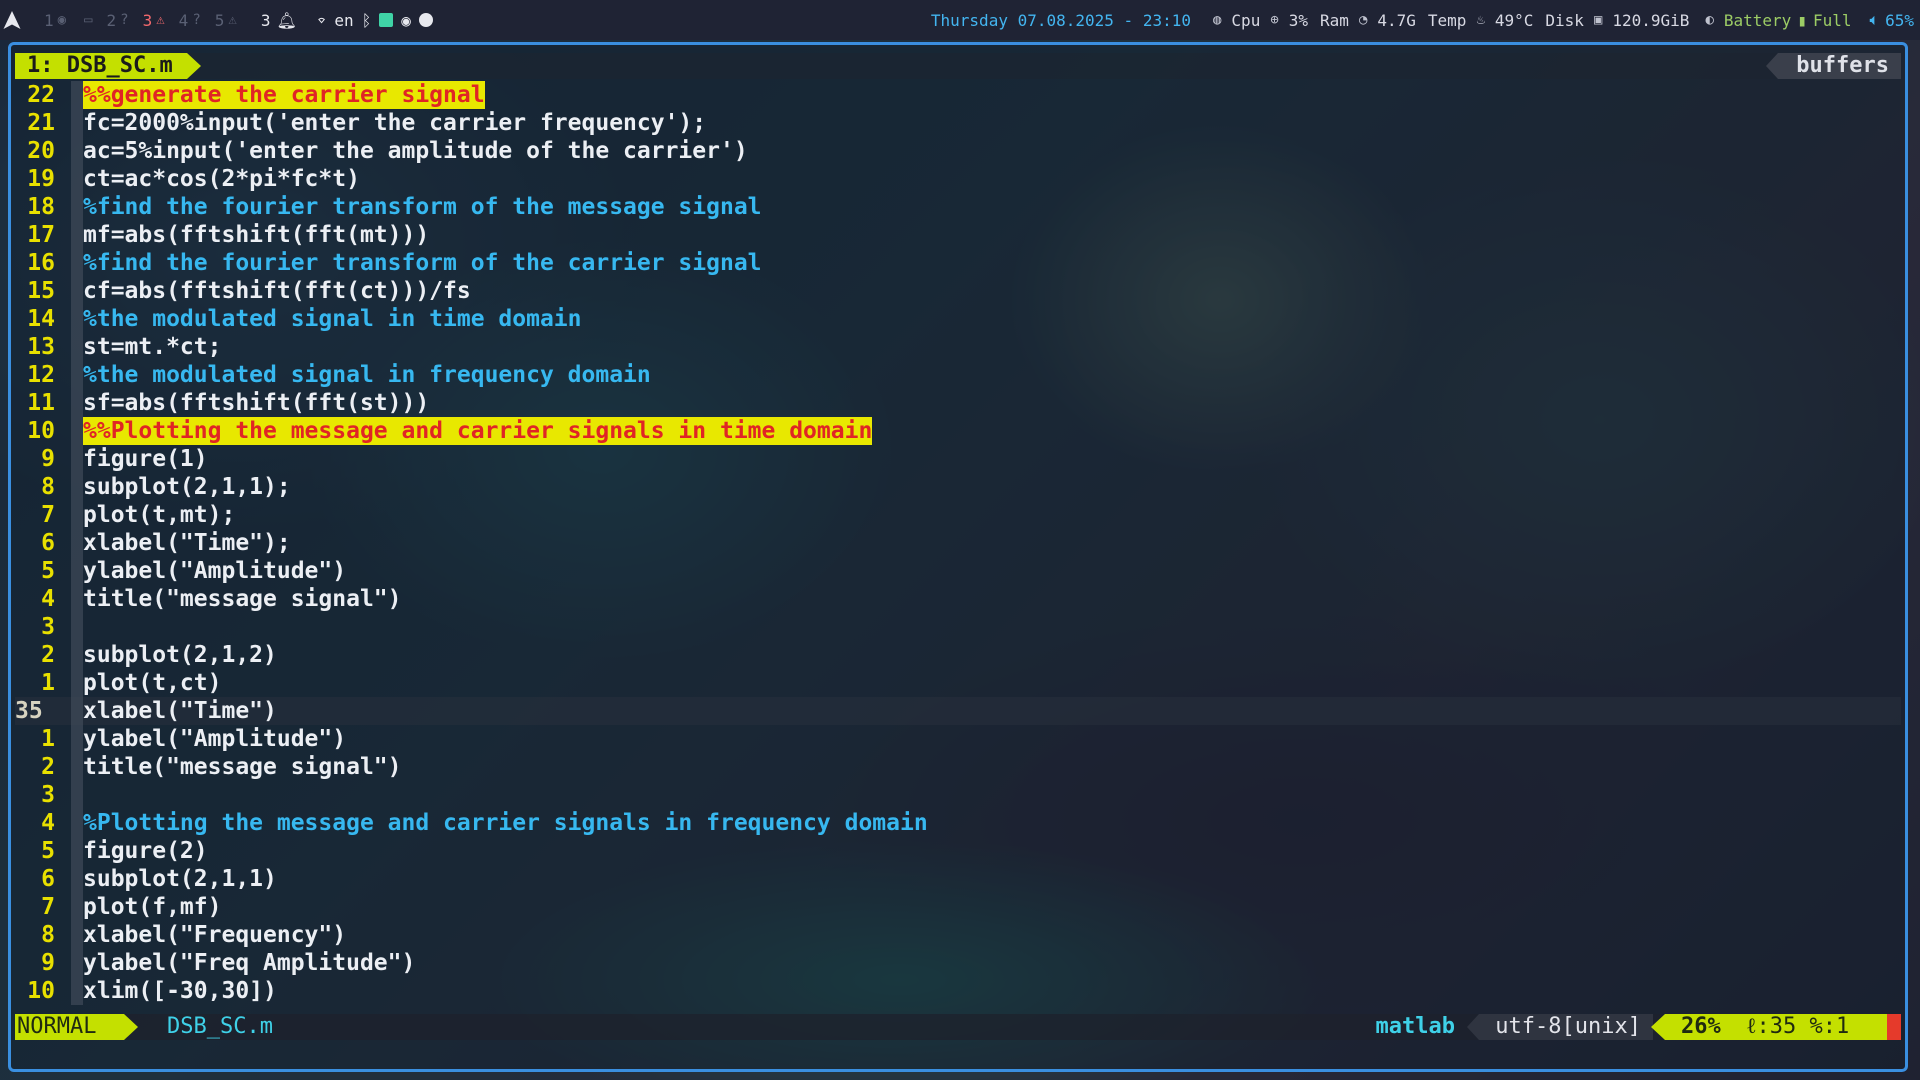  What do you see at coordinates (958, 515) in the screenshot?
I see `code-line: 7 plot(t,mt);` at bounding box center [958, 515].